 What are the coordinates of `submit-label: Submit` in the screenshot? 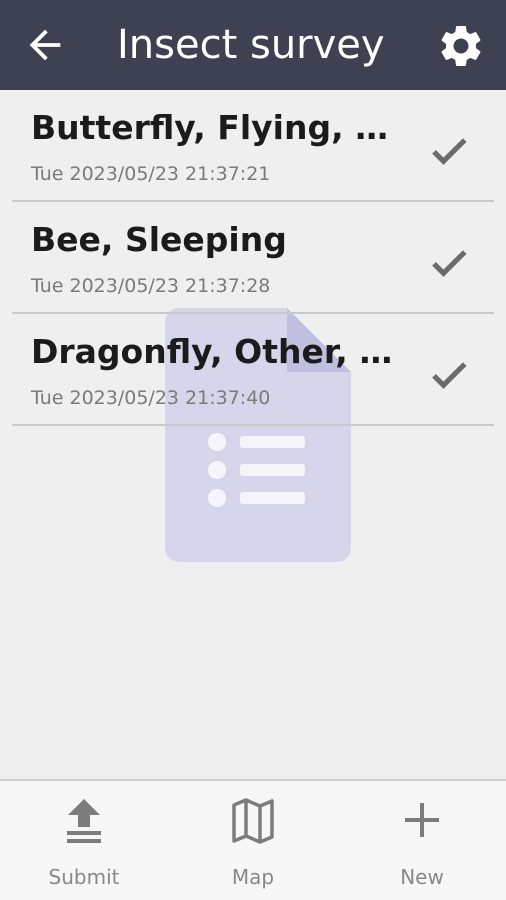 It's located at (84, 877).